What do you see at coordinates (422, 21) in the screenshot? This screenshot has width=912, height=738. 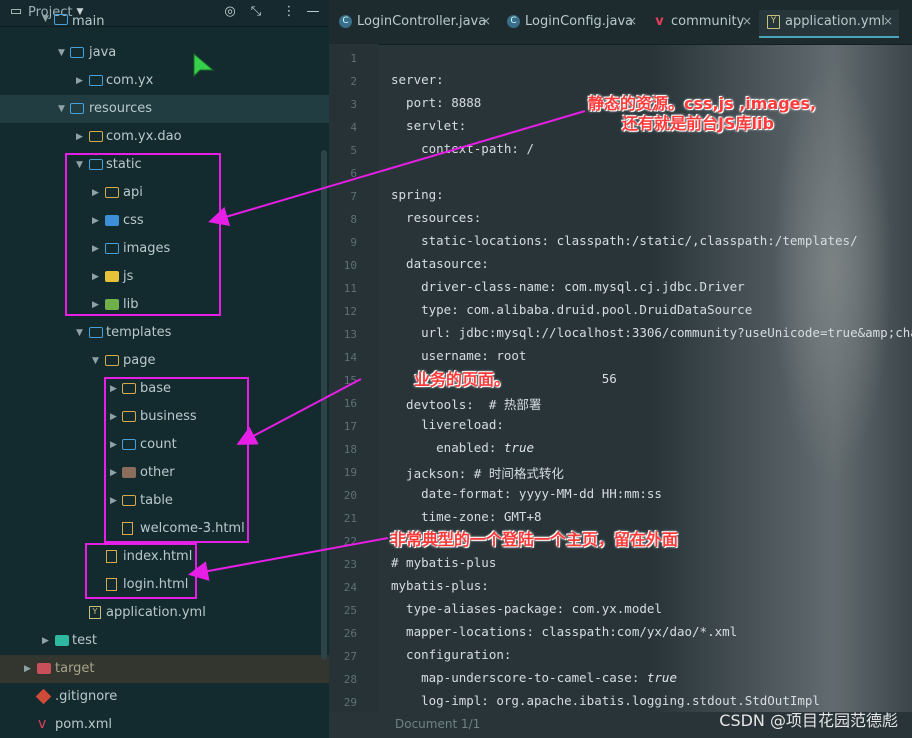 I see `tab-label: LoginController.java` at bounding box center [422, 21].